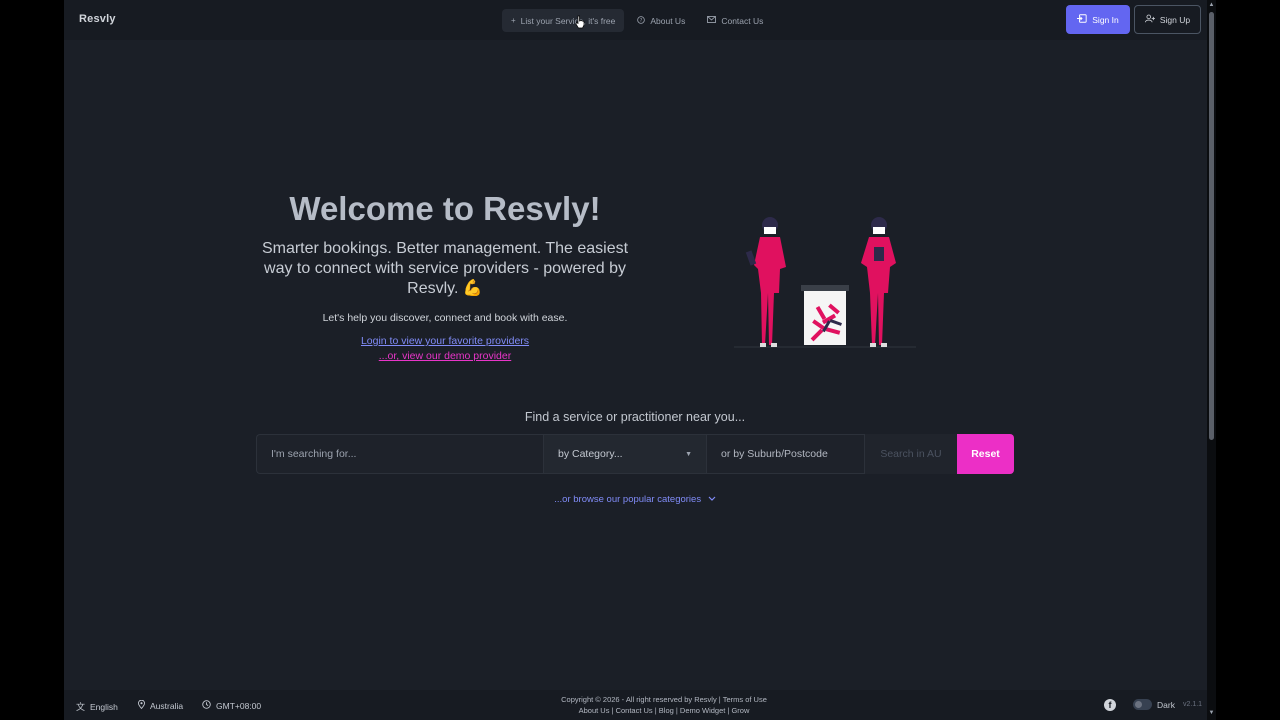 Image resolution: width=1280 pixels, height=720 pixels. I want to click on clock-icon, so click(206, 705).